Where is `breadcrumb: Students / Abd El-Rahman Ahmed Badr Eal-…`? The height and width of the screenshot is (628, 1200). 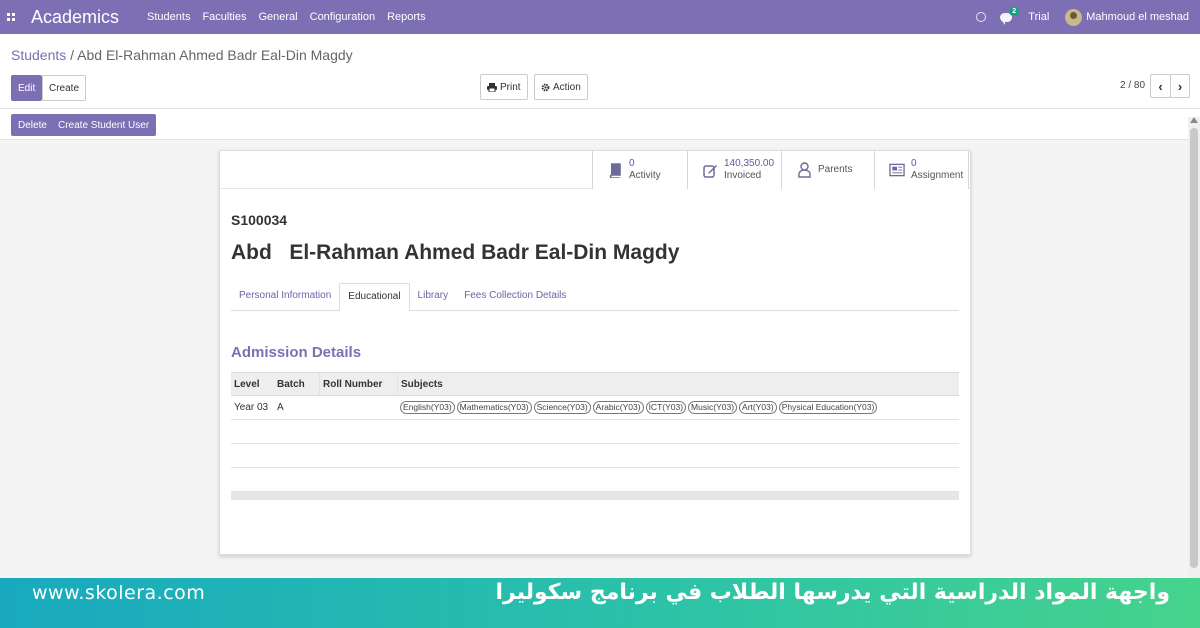
breadcrumb: Students / Abd El-Rahman Ahmed Badr Eal-… is located at coordinates (182, 55).